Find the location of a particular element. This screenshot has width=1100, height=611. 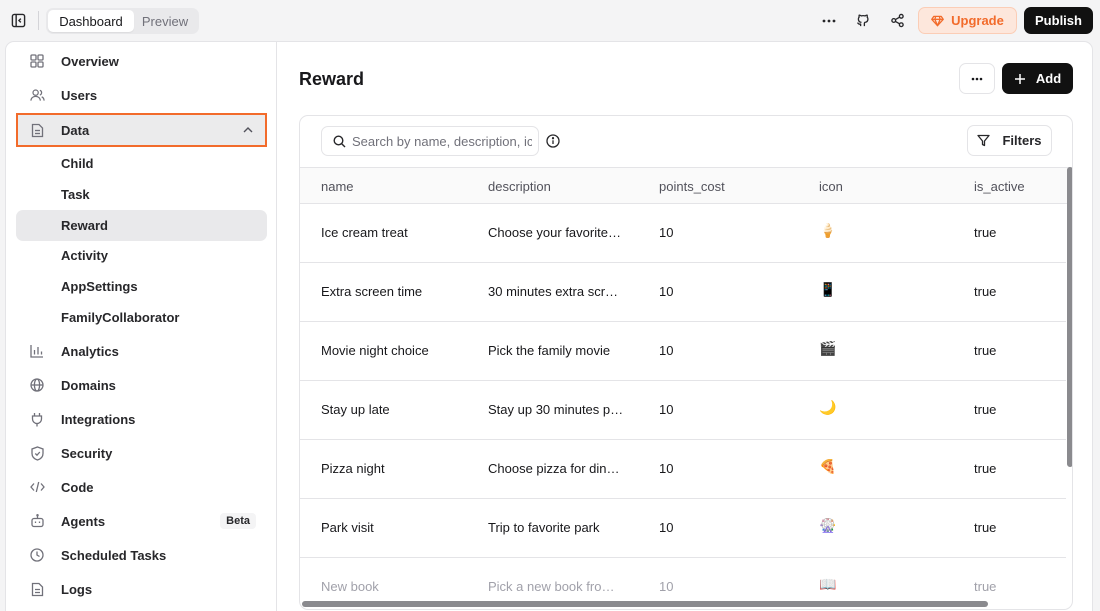

sidebar-item-analytics: Analytics is located at coordinates (141, 351).